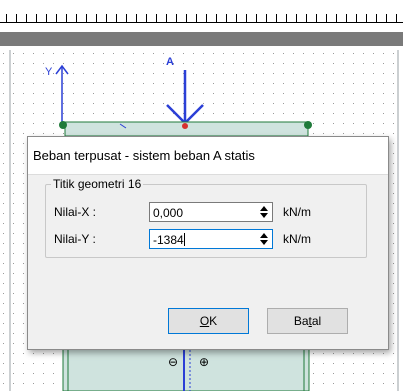  Describe the element at coordinates (75, 212) in the screenshot. I see `x-value-label: Nilai-X :` at that location.